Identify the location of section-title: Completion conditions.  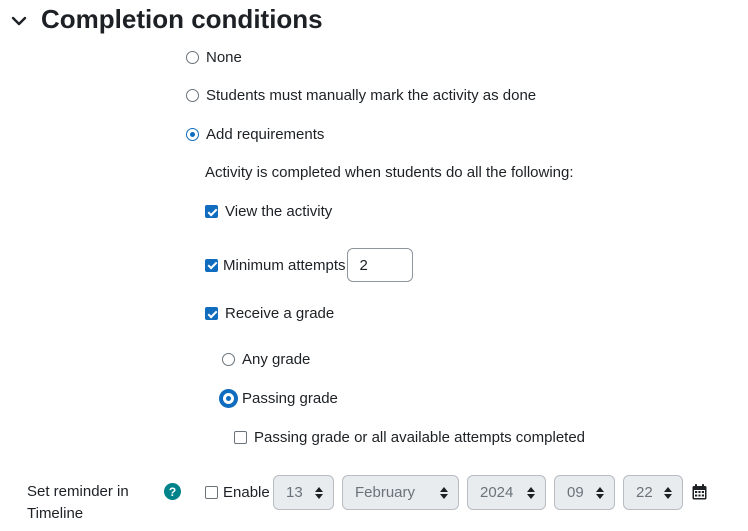
(182, 19).